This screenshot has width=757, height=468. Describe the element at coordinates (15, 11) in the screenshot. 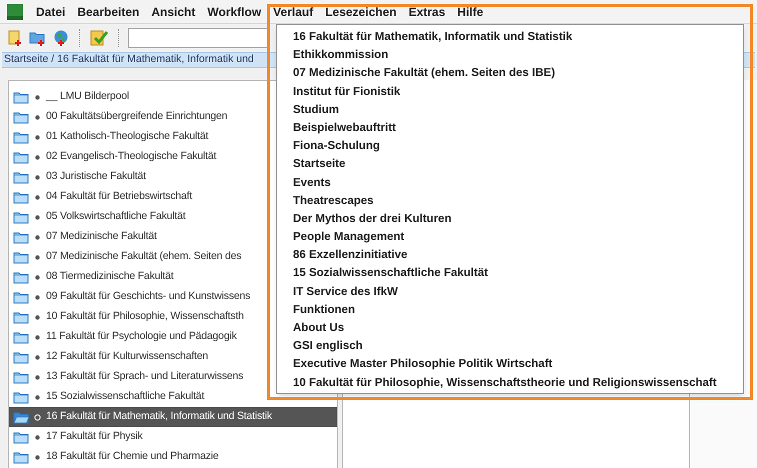

I see `app-logo-icon` at that location.